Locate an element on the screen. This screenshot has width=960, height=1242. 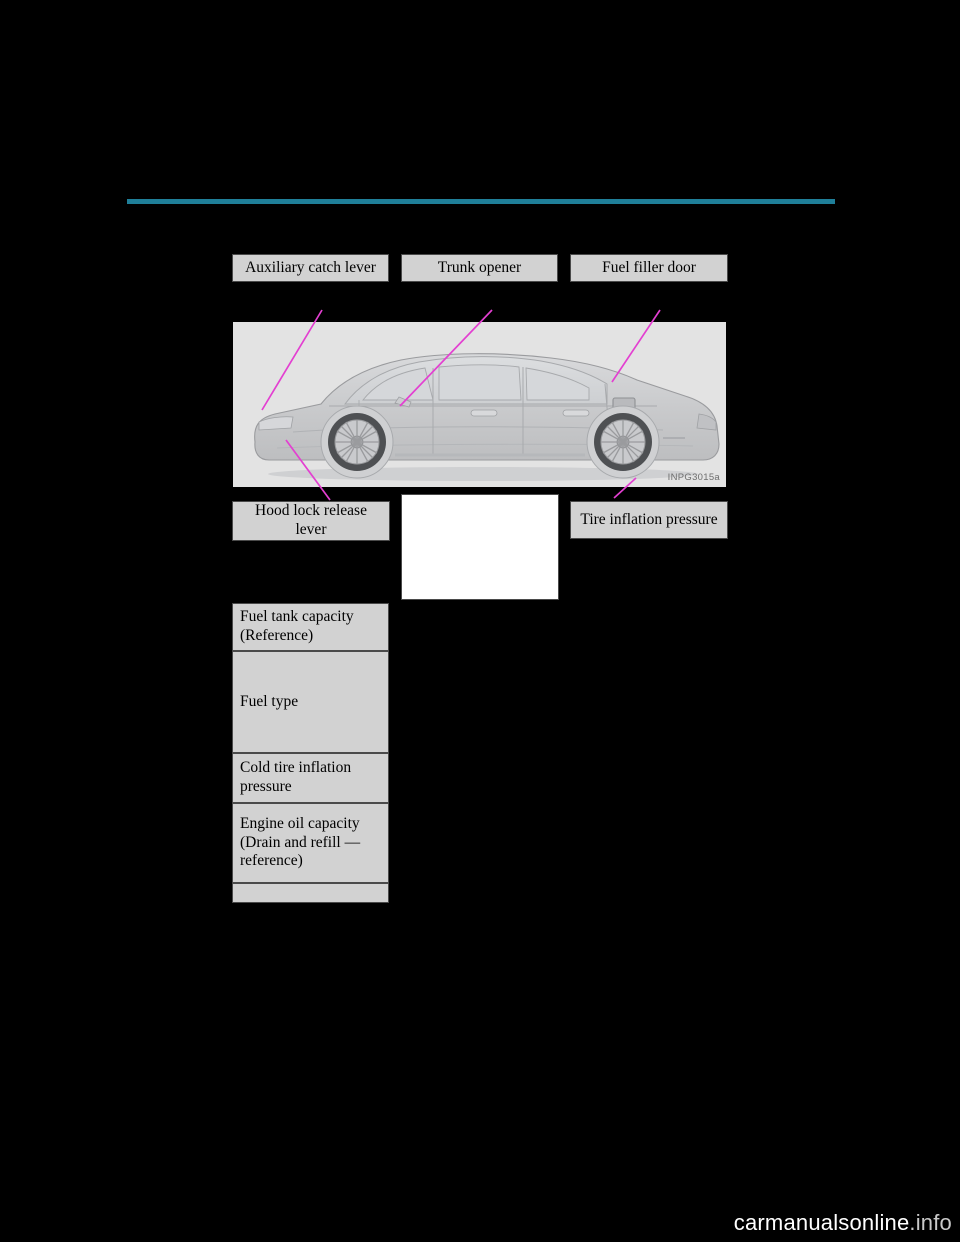
callout-trunk-opener-label: Trunk opener is located at coordinates (479, 267).